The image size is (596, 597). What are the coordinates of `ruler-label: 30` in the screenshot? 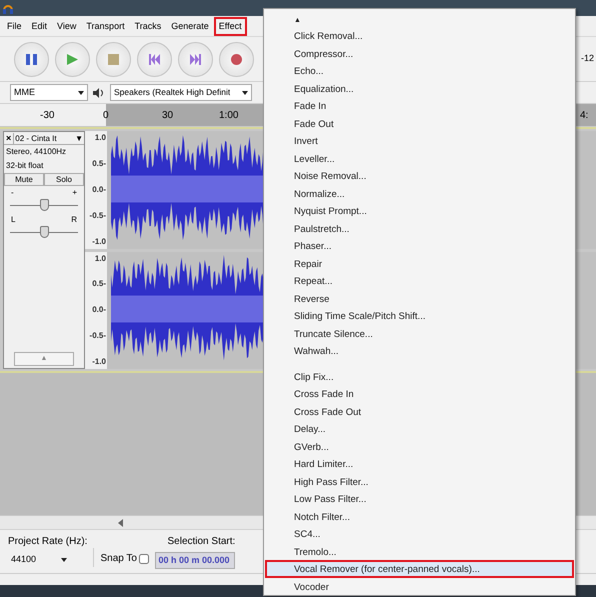 It's located at (168, 116).